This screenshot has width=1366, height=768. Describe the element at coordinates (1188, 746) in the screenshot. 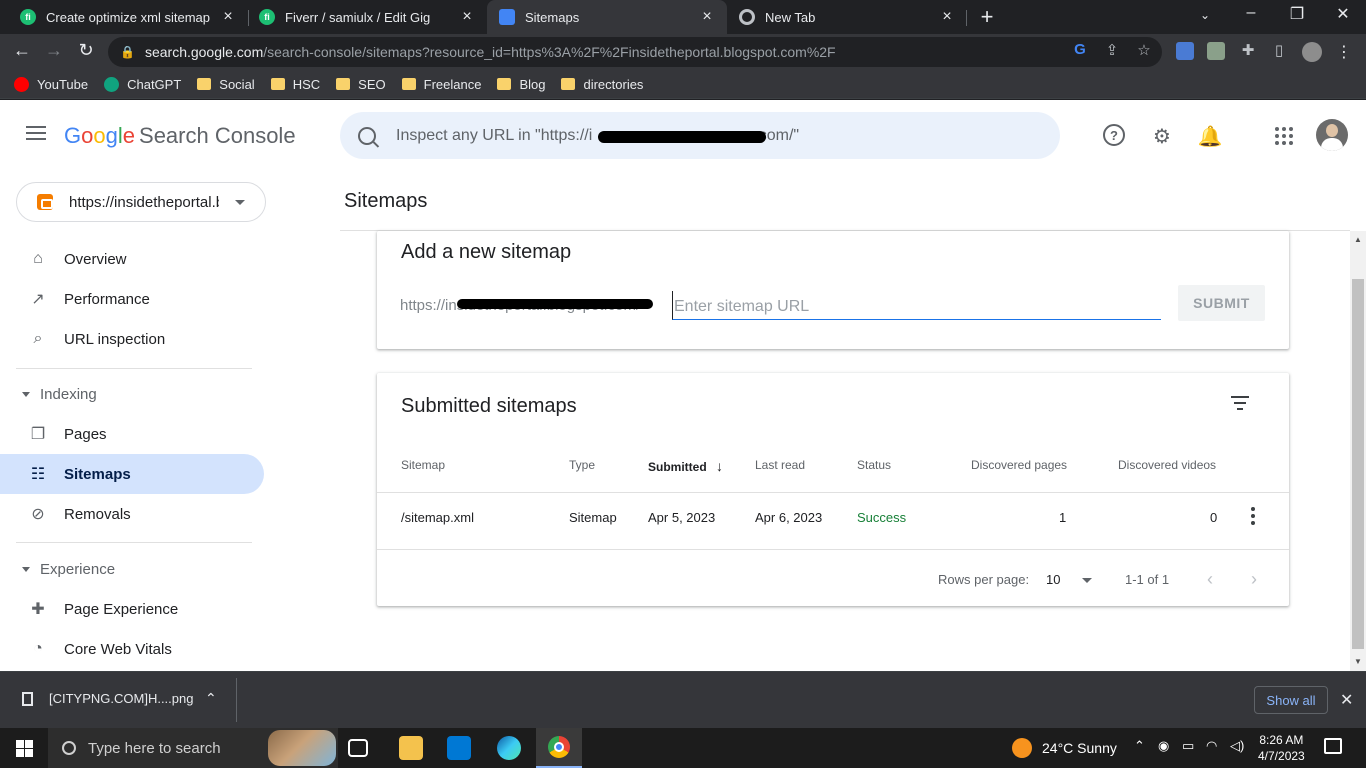

I see `battery-icon: ▭` at that location.